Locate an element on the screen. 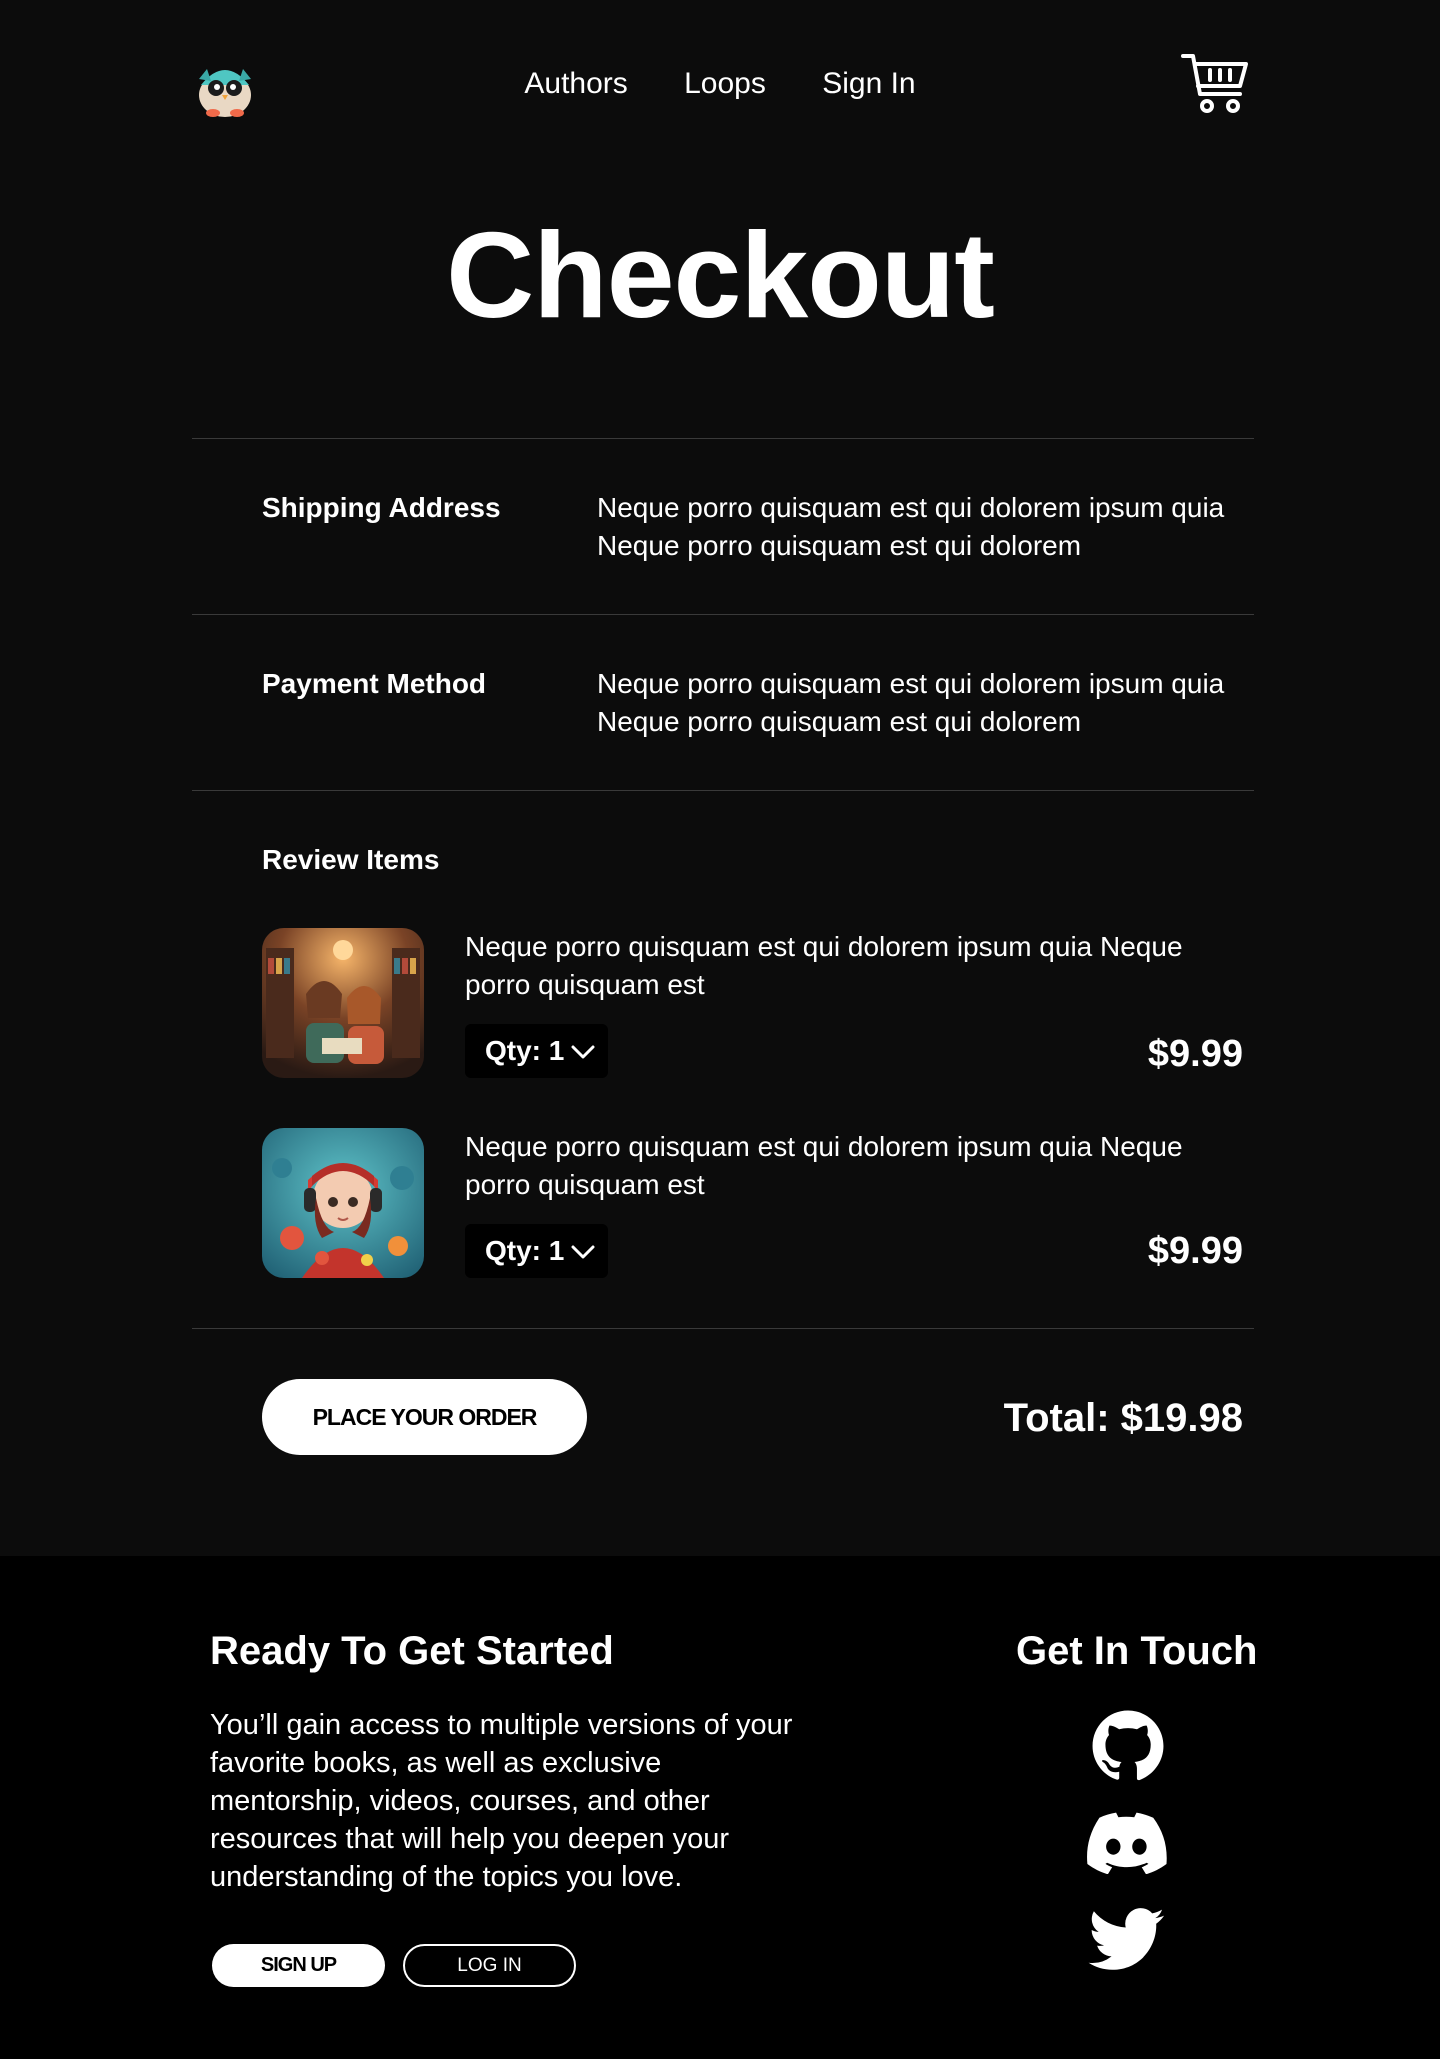 This screenshot has height=2059, width=1440. payment-method-label: Payment Method is located at coordinates (374, 683).